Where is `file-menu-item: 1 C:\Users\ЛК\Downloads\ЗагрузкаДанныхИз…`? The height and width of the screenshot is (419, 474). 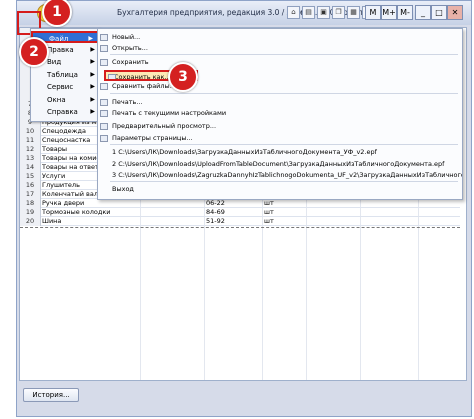 file-menu-item: 1 C:\Users\ЛК\Downloads\ЗагрузкаДанныхИз… is located at coordinates (280, 152).